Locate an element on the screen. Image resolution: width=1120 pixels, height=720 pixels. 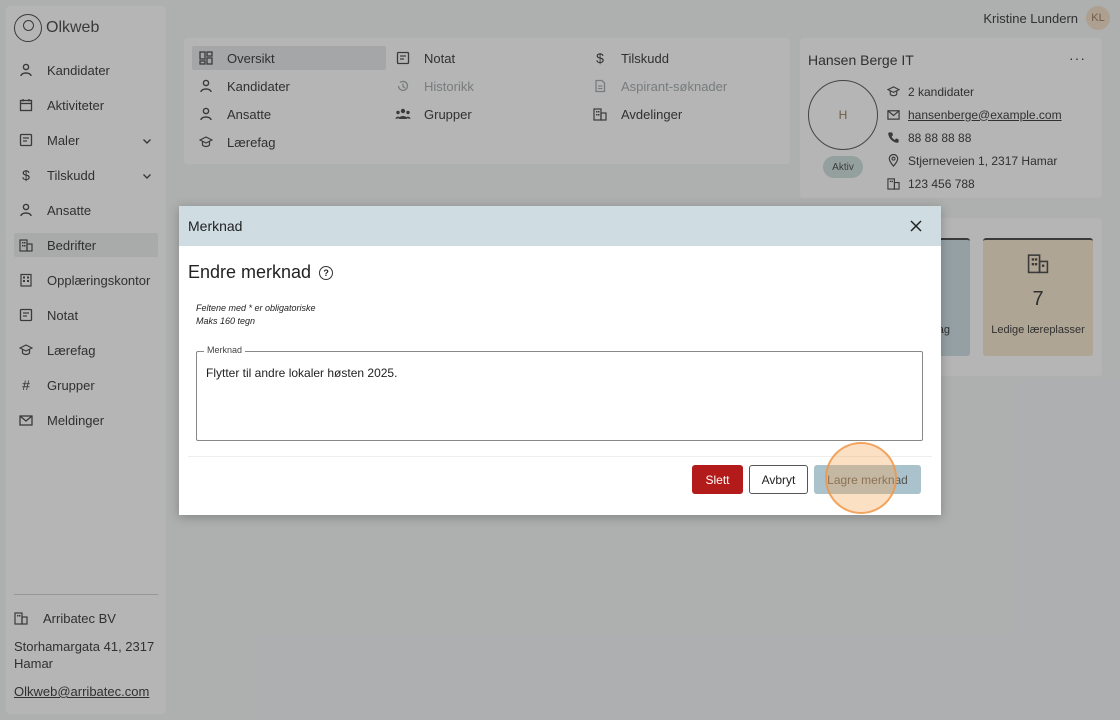
dialog-divider is located at coordinates (560, 456).